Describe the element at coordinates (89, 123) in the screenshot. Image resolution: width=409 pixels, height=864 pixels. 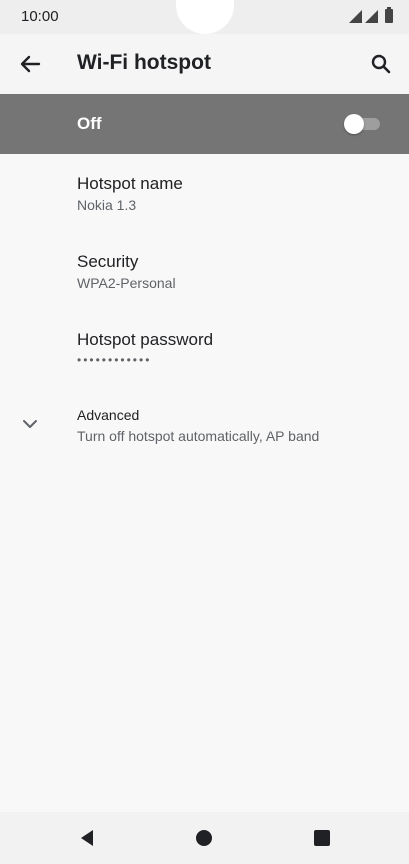
I see `master-switch-label: Off` at that location.